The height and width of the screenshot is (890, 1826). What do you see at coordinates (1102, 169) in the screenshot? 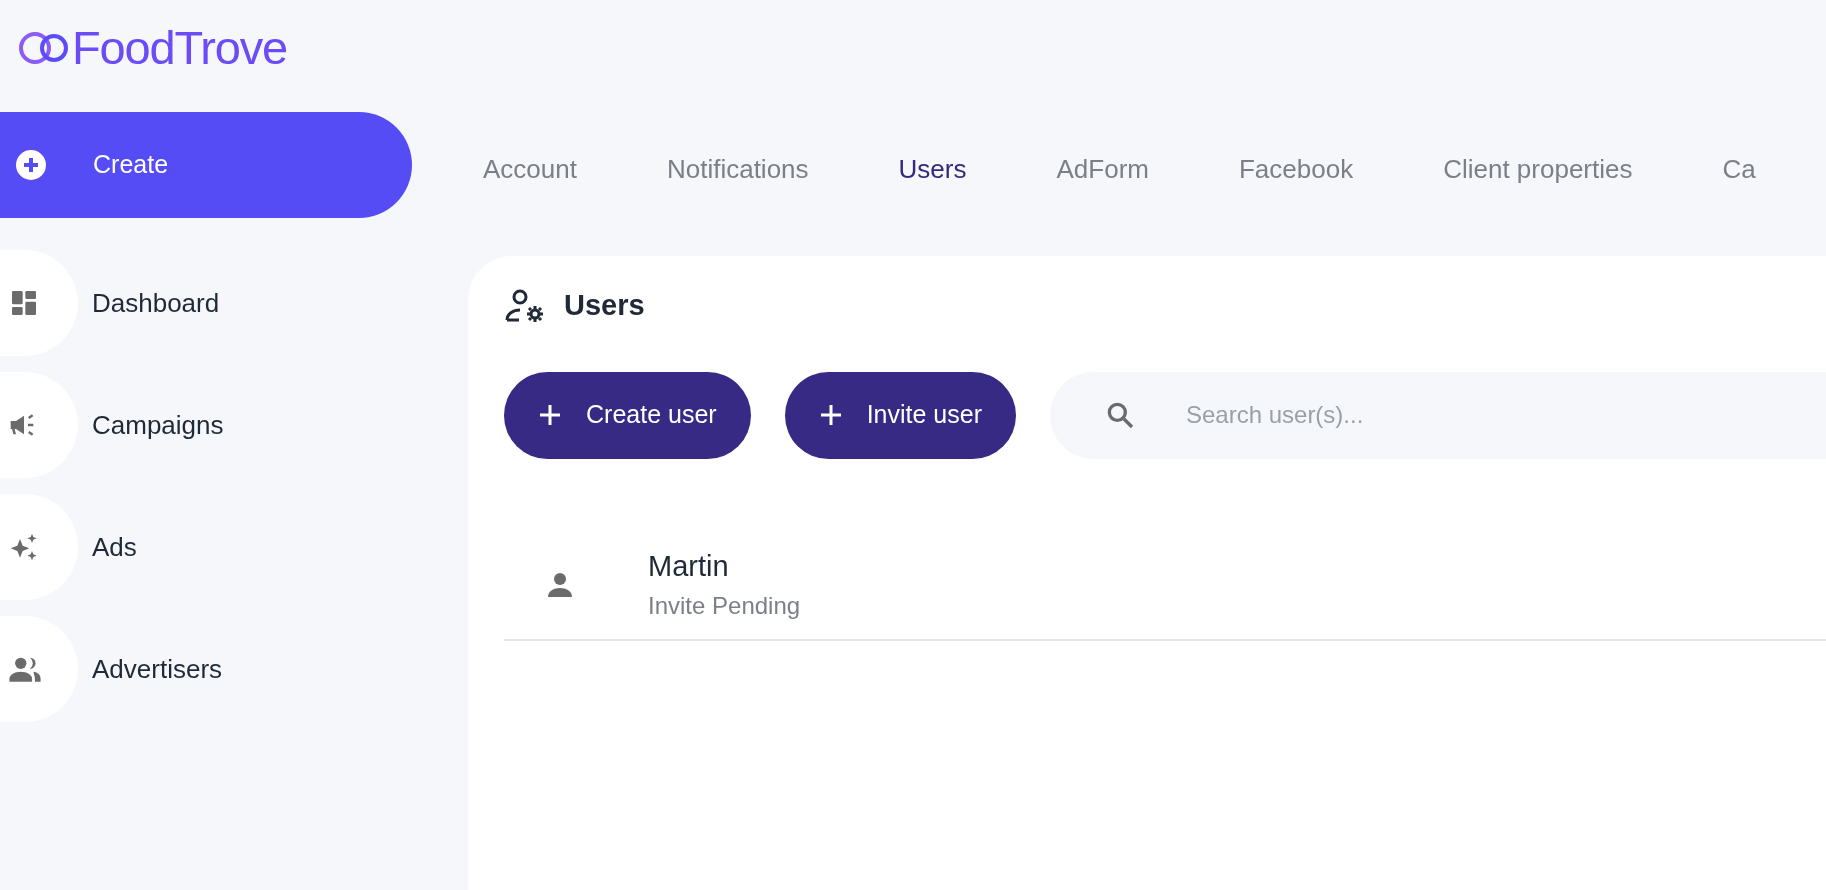
I see `tab: AdForm` at bounding box center [1102, 169].